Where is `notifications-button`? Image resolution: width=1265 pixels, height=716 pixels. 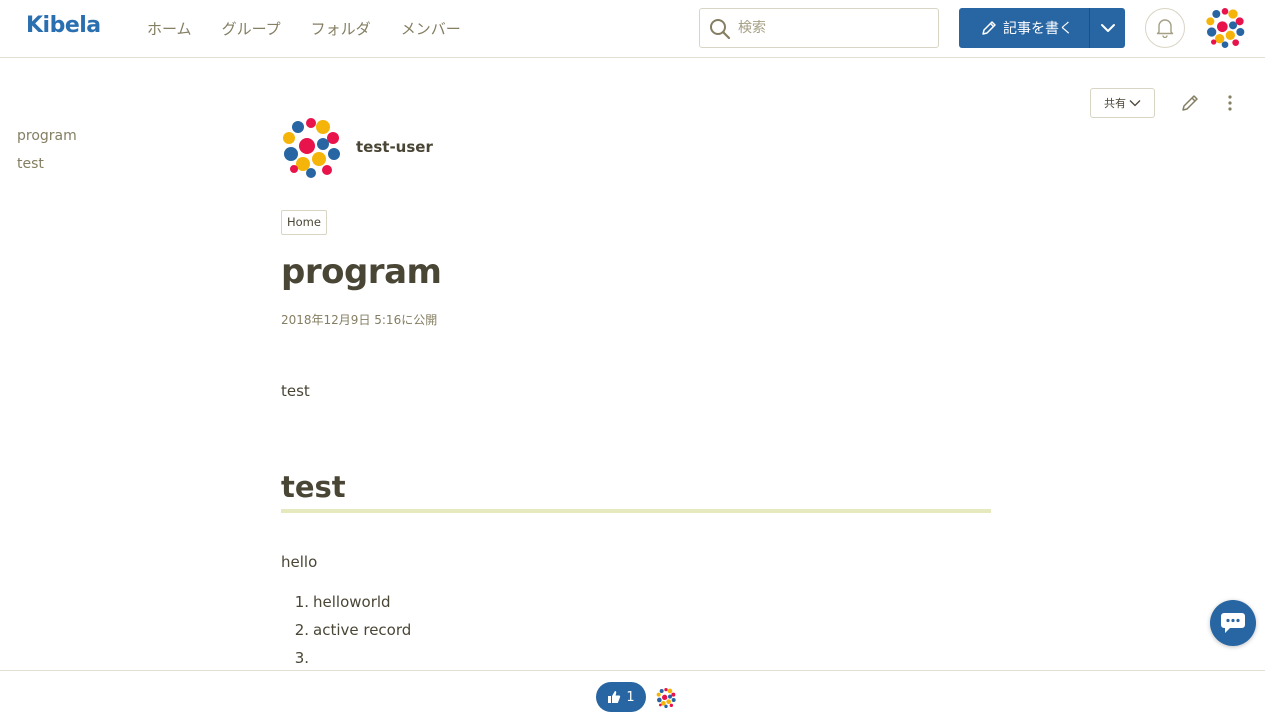 notifications-button is located at coordinates (1165, 28).